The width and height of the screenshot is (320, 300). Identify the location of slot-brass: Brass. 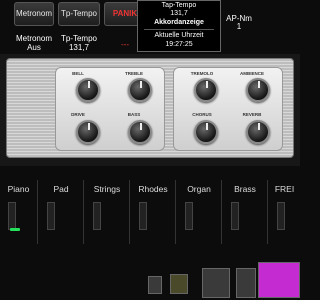
(245, 212).